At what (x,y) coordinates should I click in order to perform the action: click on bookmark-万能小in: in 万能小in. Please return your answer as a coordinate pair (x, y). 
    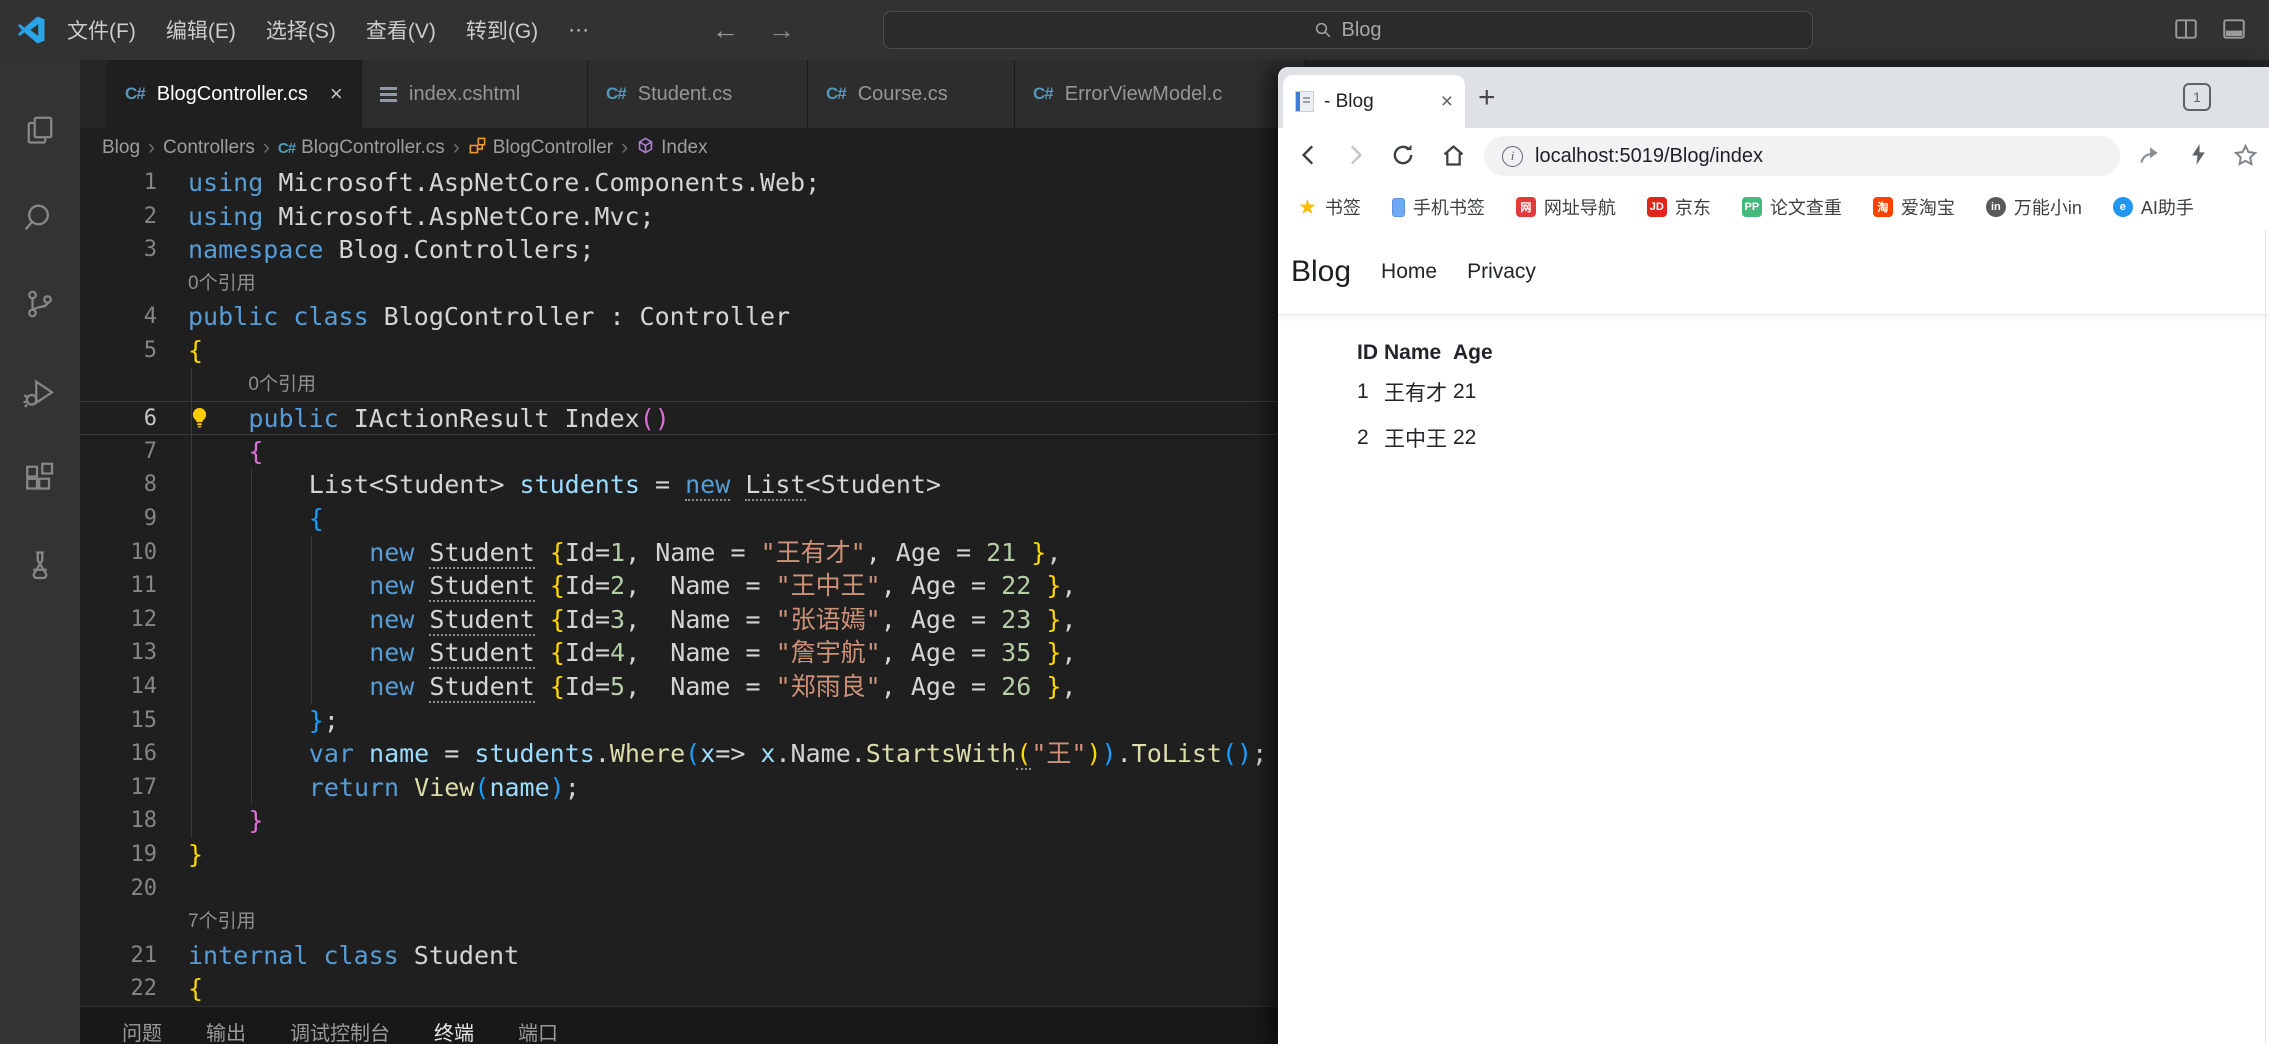
    Looking at the image, I should click on (2033, 207).